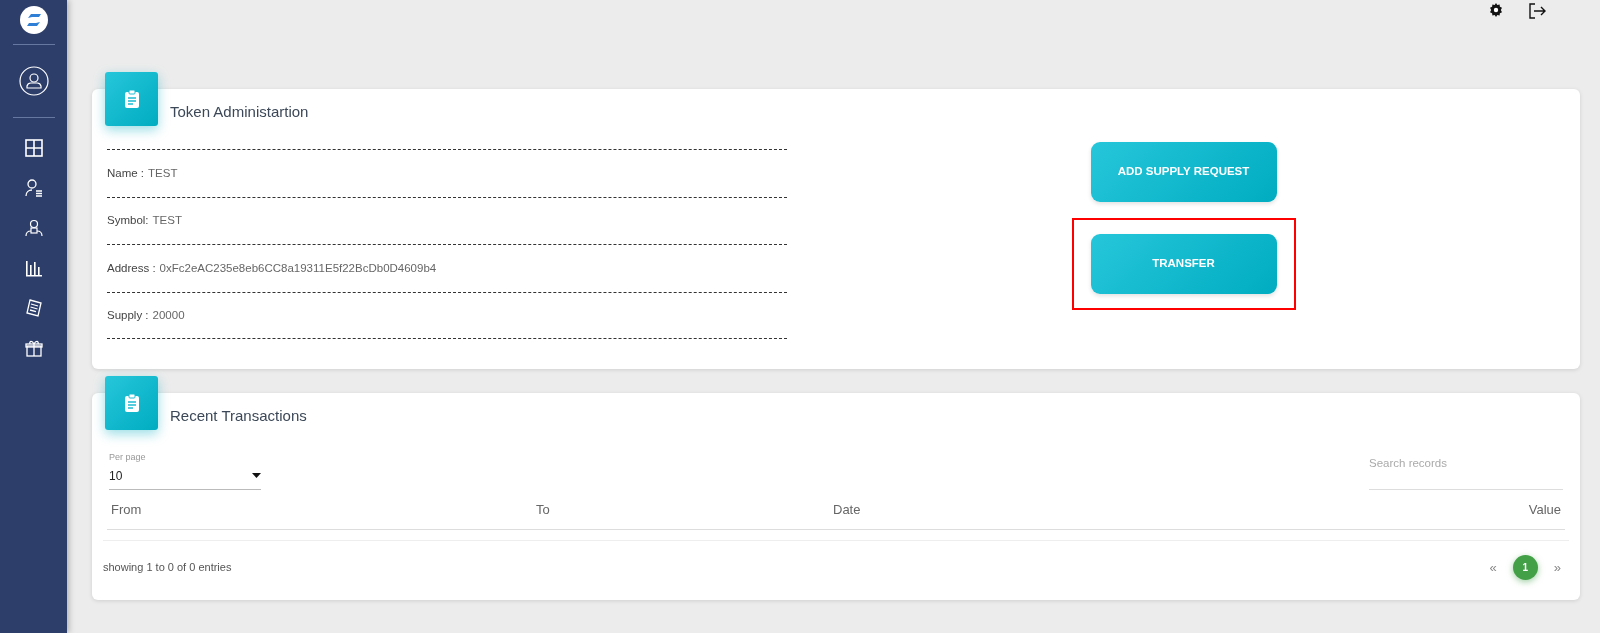 This screenshot has height=633, width=1600. What do you see at coordinates (144, 221) in the screenshot?
I see `field-row-text: Symbol: TEST` at bounding box center [144, 221].